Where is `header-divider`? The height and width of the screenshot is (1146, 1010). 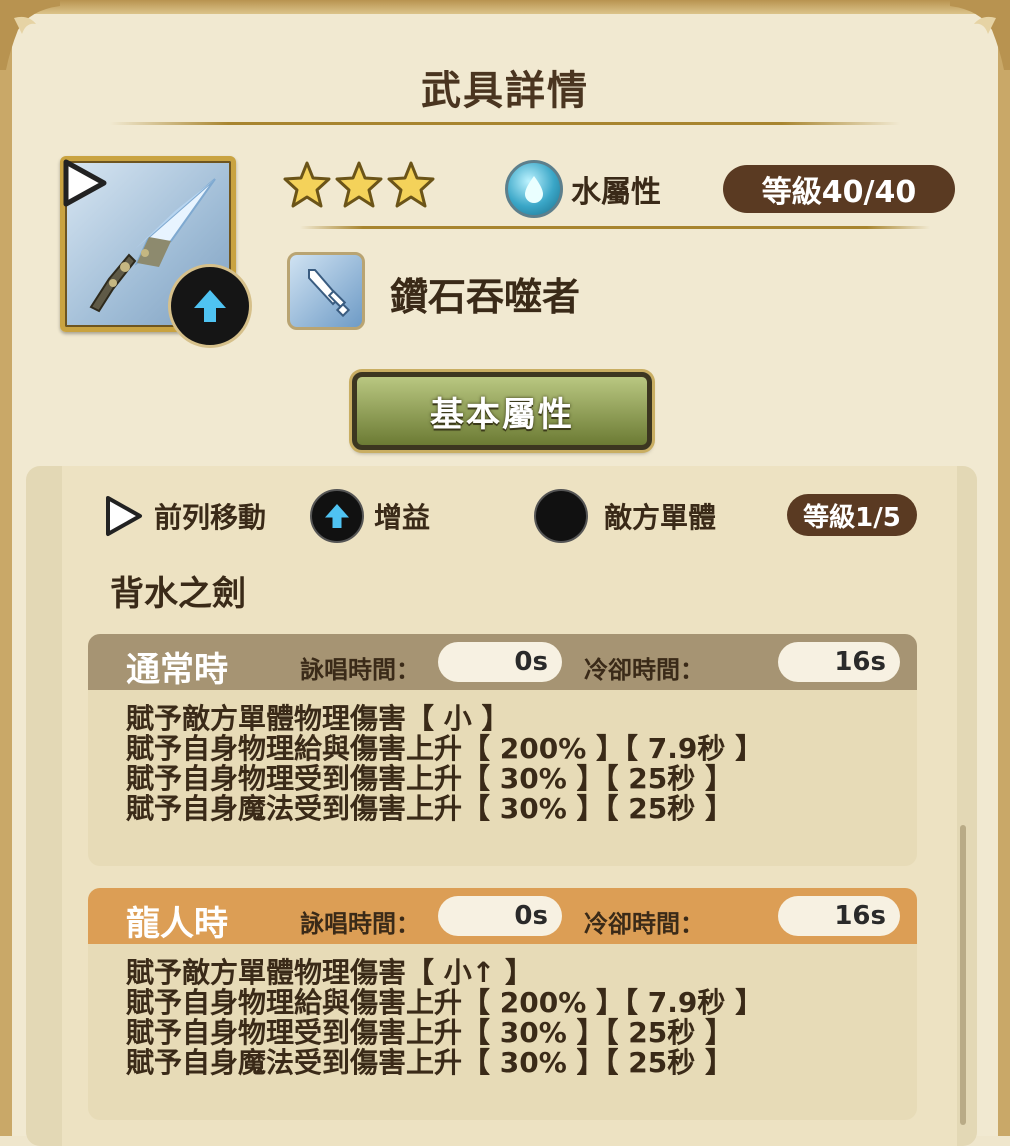 header-divider is located at coordinates (615, 227).